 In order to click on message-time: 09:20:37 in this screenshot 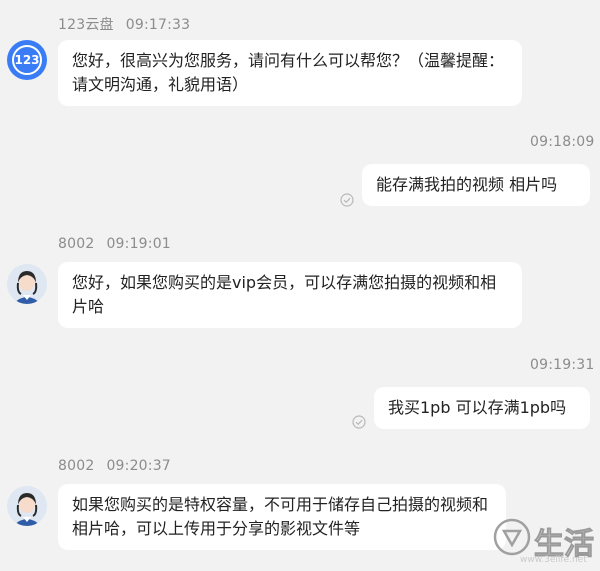, I will do `click(138, 466)`.